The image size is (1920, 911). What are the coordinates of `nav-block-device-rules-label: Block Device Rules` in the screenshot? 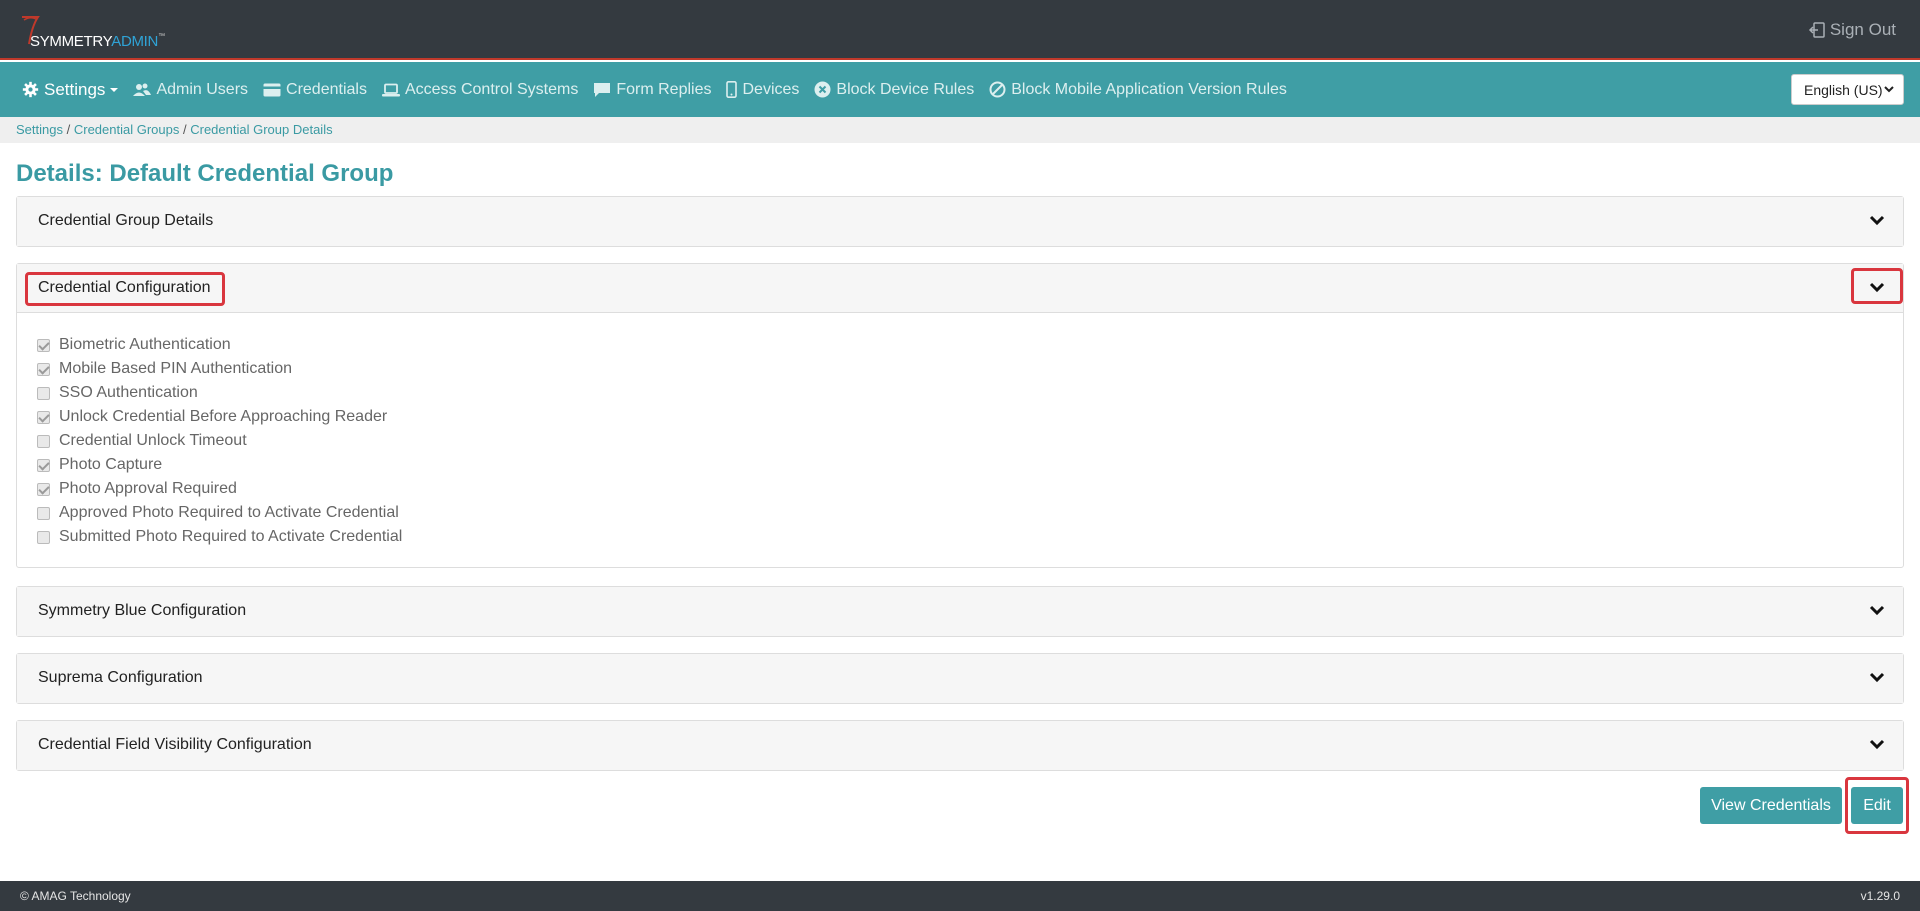 It's located at (905, 89).